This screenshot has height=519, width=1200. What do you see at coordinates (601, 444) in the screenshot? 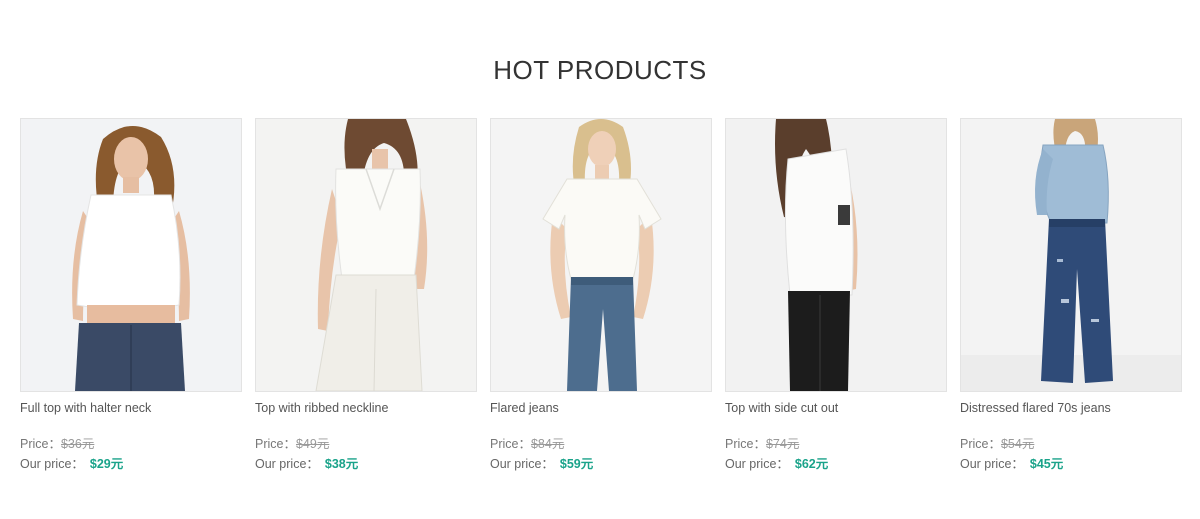
I see `original-price-row: Price：$84元` at bounding box center [601, 444].